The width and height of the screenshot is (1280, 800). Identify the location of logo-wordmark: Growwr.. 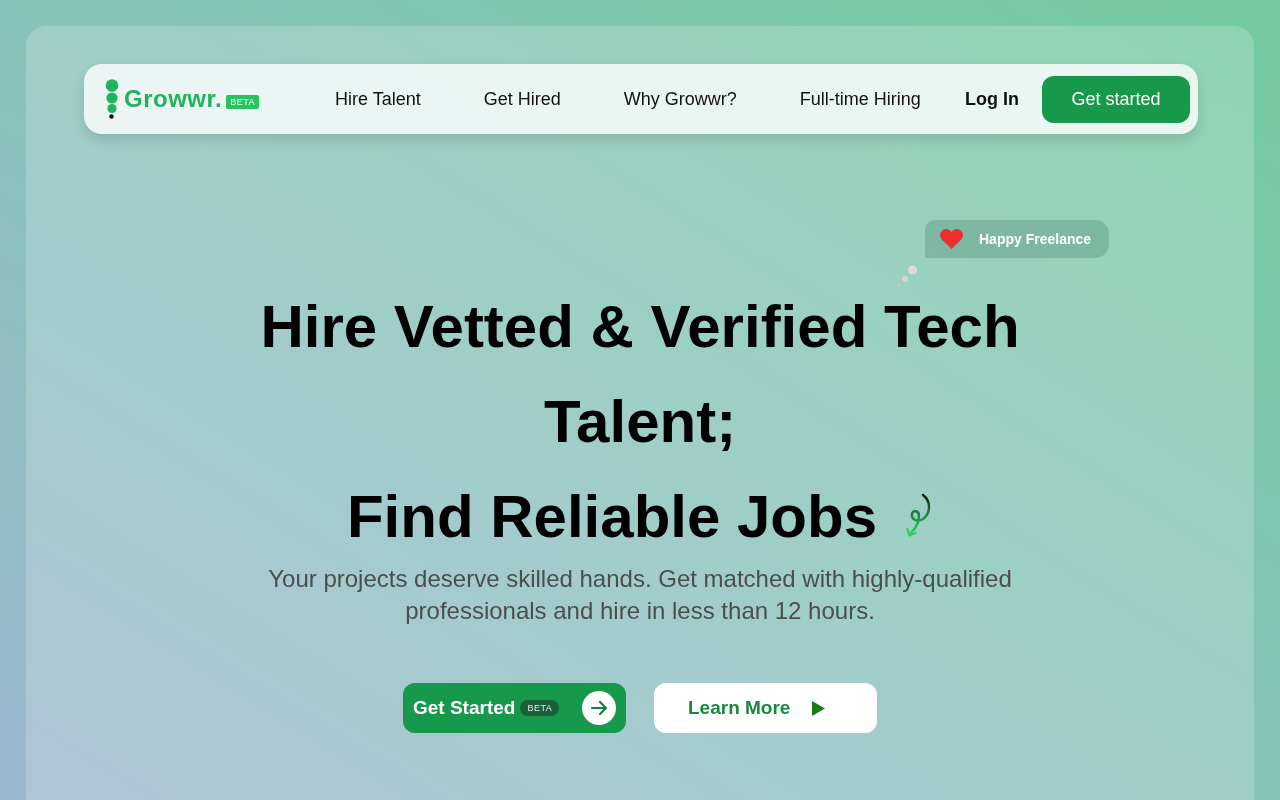
(173, 99).